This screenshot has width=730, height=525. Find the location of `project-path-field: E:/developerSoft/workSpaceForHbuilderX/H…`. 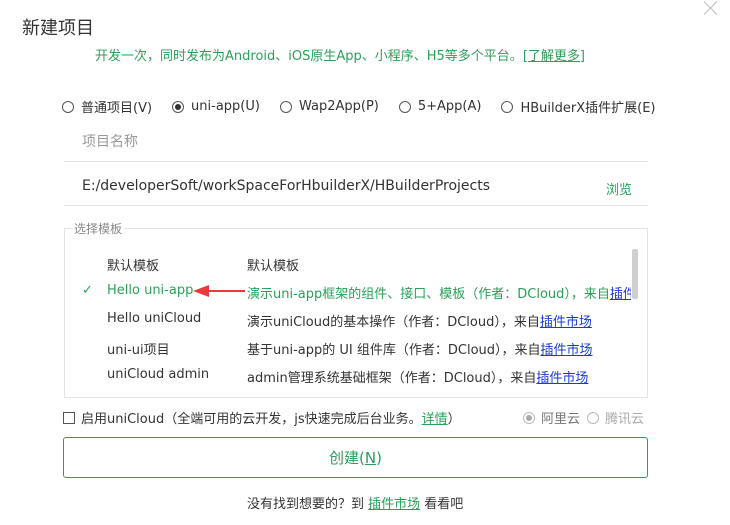

project-path-field: E:/developerSoft/workSpaceForHbuilderX/H… is located at coordinates (356, 187).